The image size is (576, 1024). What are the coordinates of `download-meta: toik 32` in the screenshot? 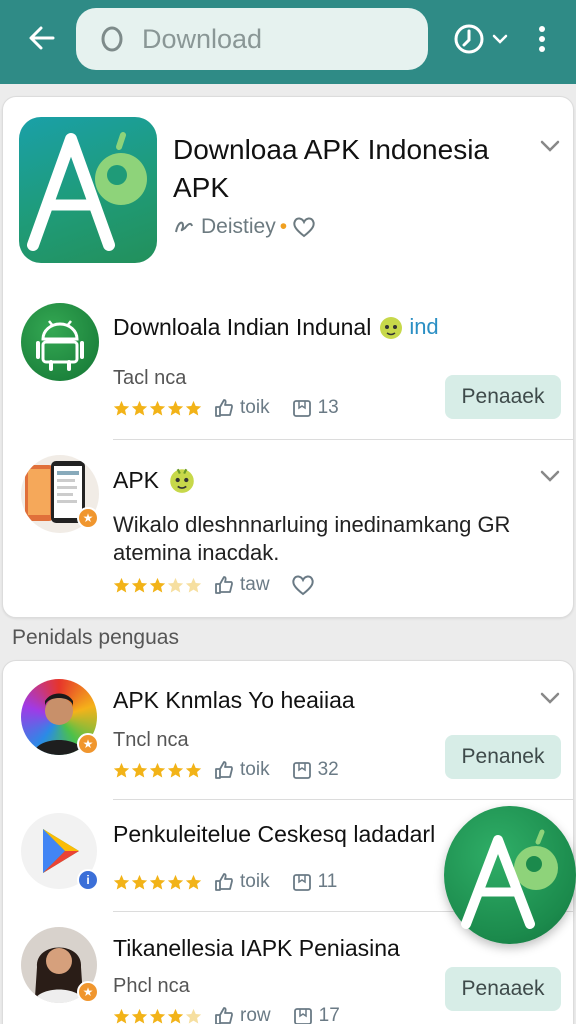 It's located at (270, 770).